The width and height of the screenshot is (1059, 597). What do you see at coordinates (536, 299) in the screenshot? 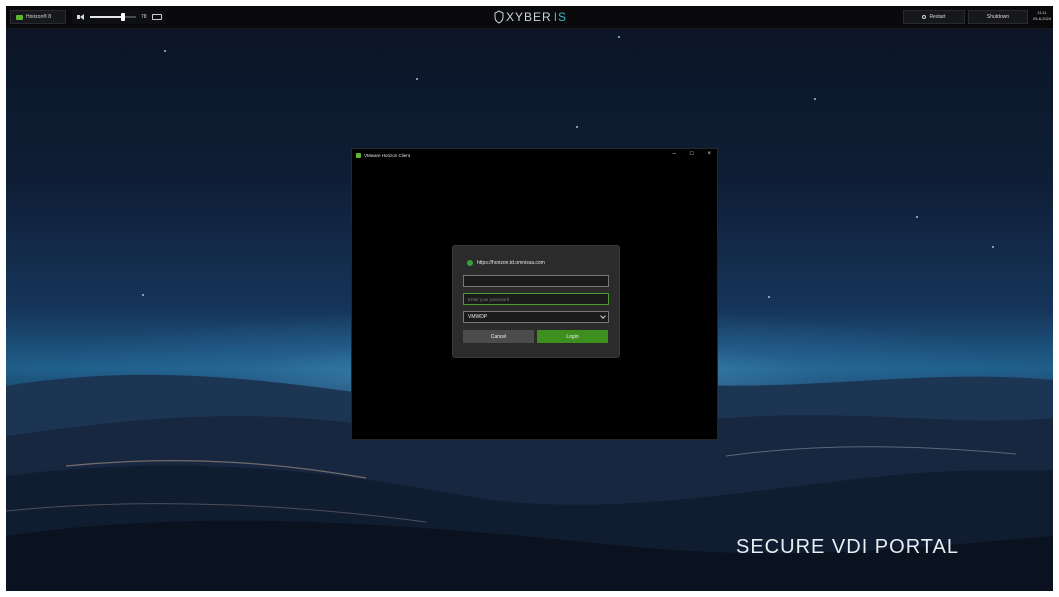
I see `password-input` at bounding box center [536, 299].